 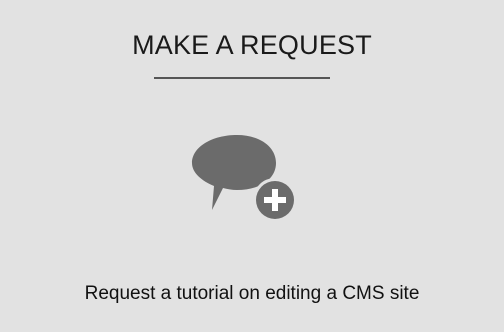 I want to click on card-title: MAKE A REQUEST, so click(x=252, y=45).